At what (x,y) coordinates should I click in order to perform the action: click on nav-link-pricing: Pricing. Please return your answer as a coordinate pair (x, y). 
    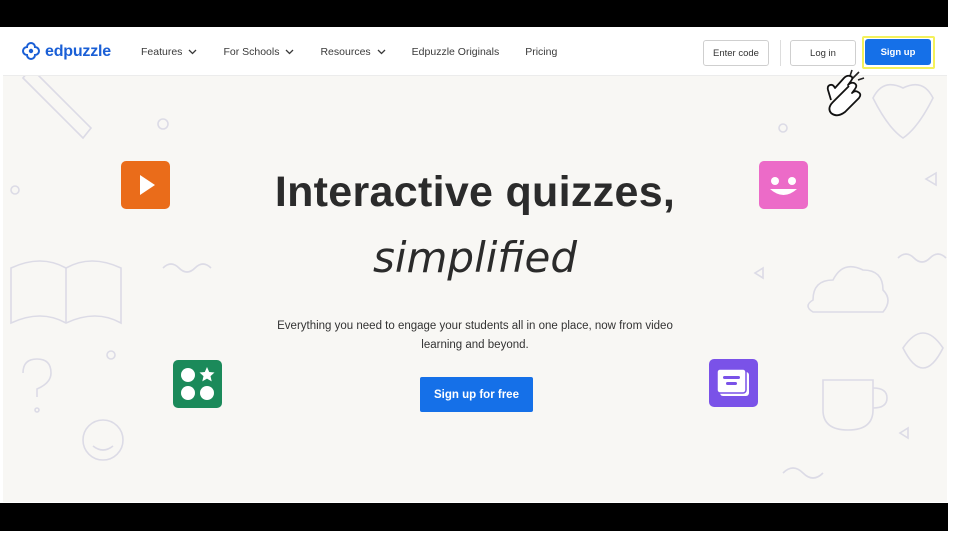
    Looking at the image, I should click on (541, 52).